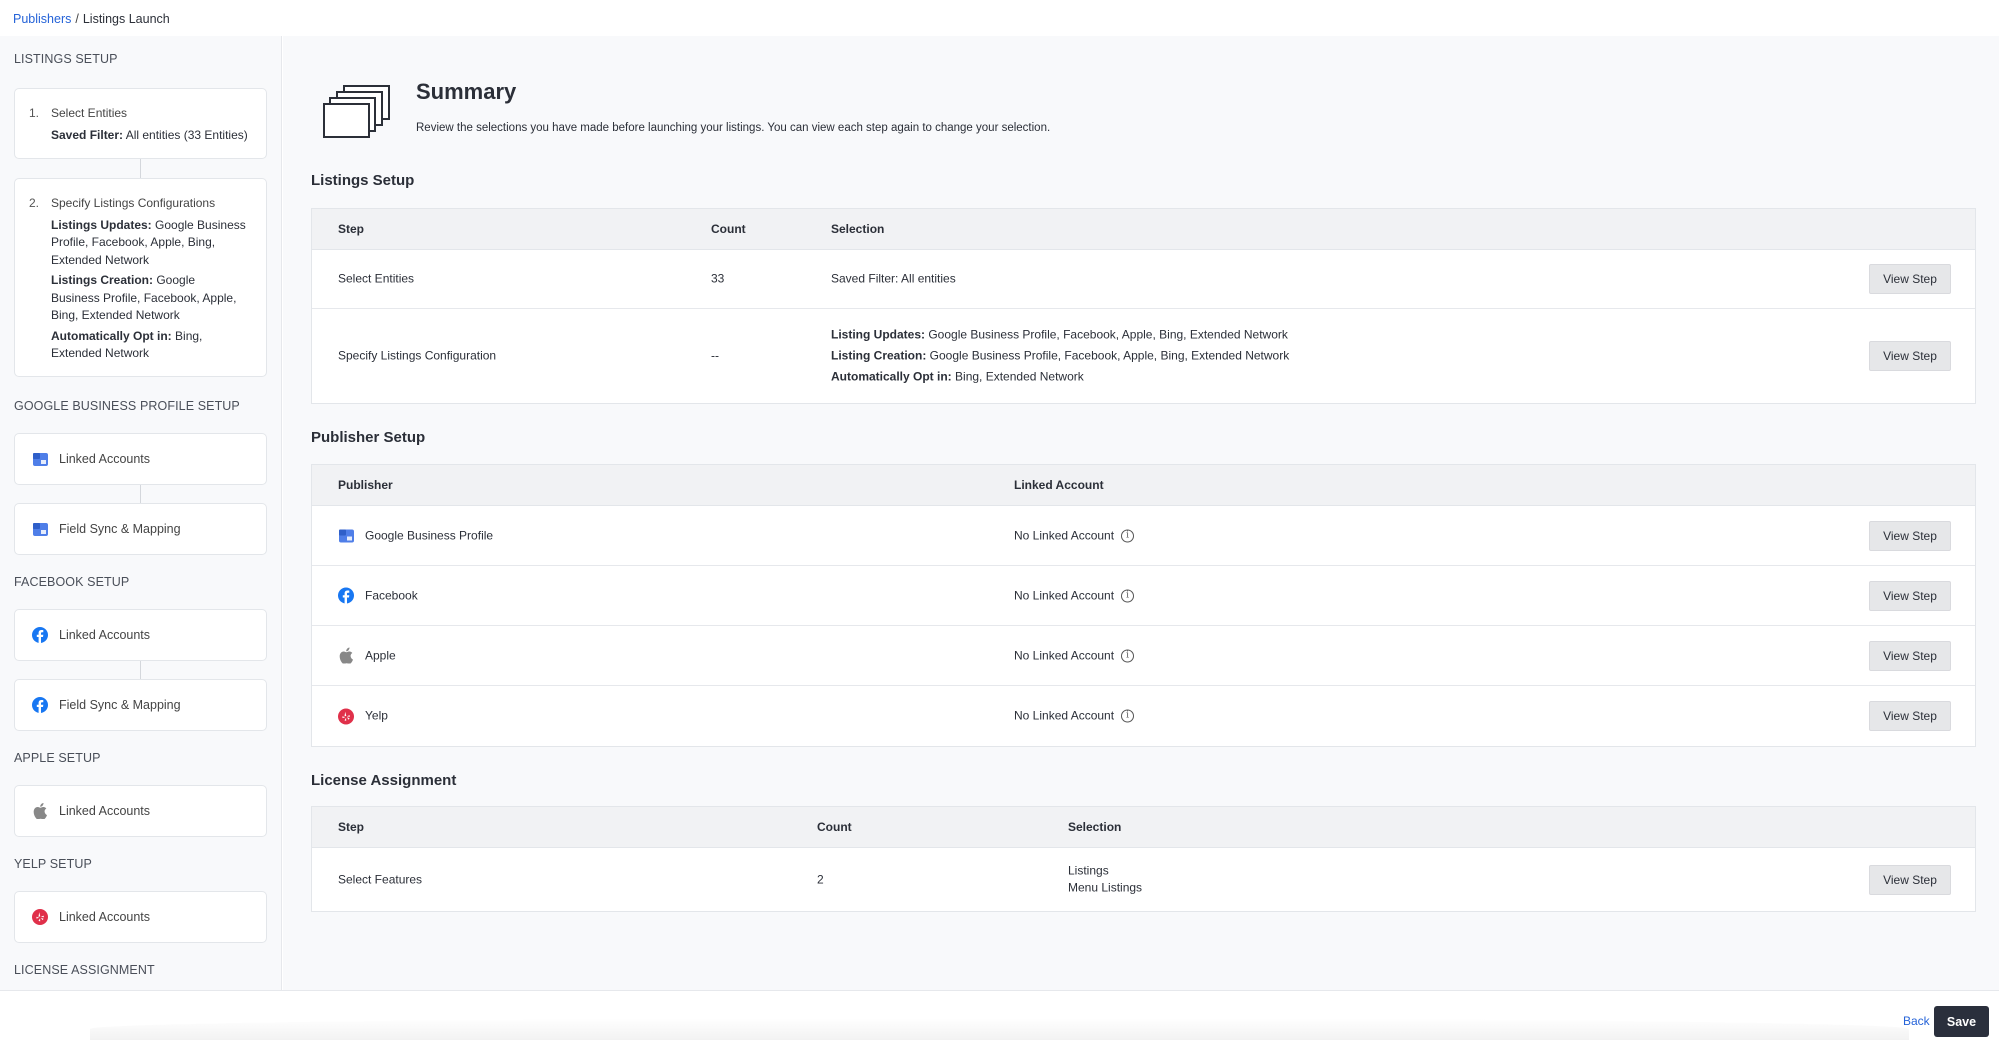 The width and height of the screenshot is (1999, 1040). I want to click on sidebar-facebook-linked-accounts: Linked Accounts, so click(140, 635).